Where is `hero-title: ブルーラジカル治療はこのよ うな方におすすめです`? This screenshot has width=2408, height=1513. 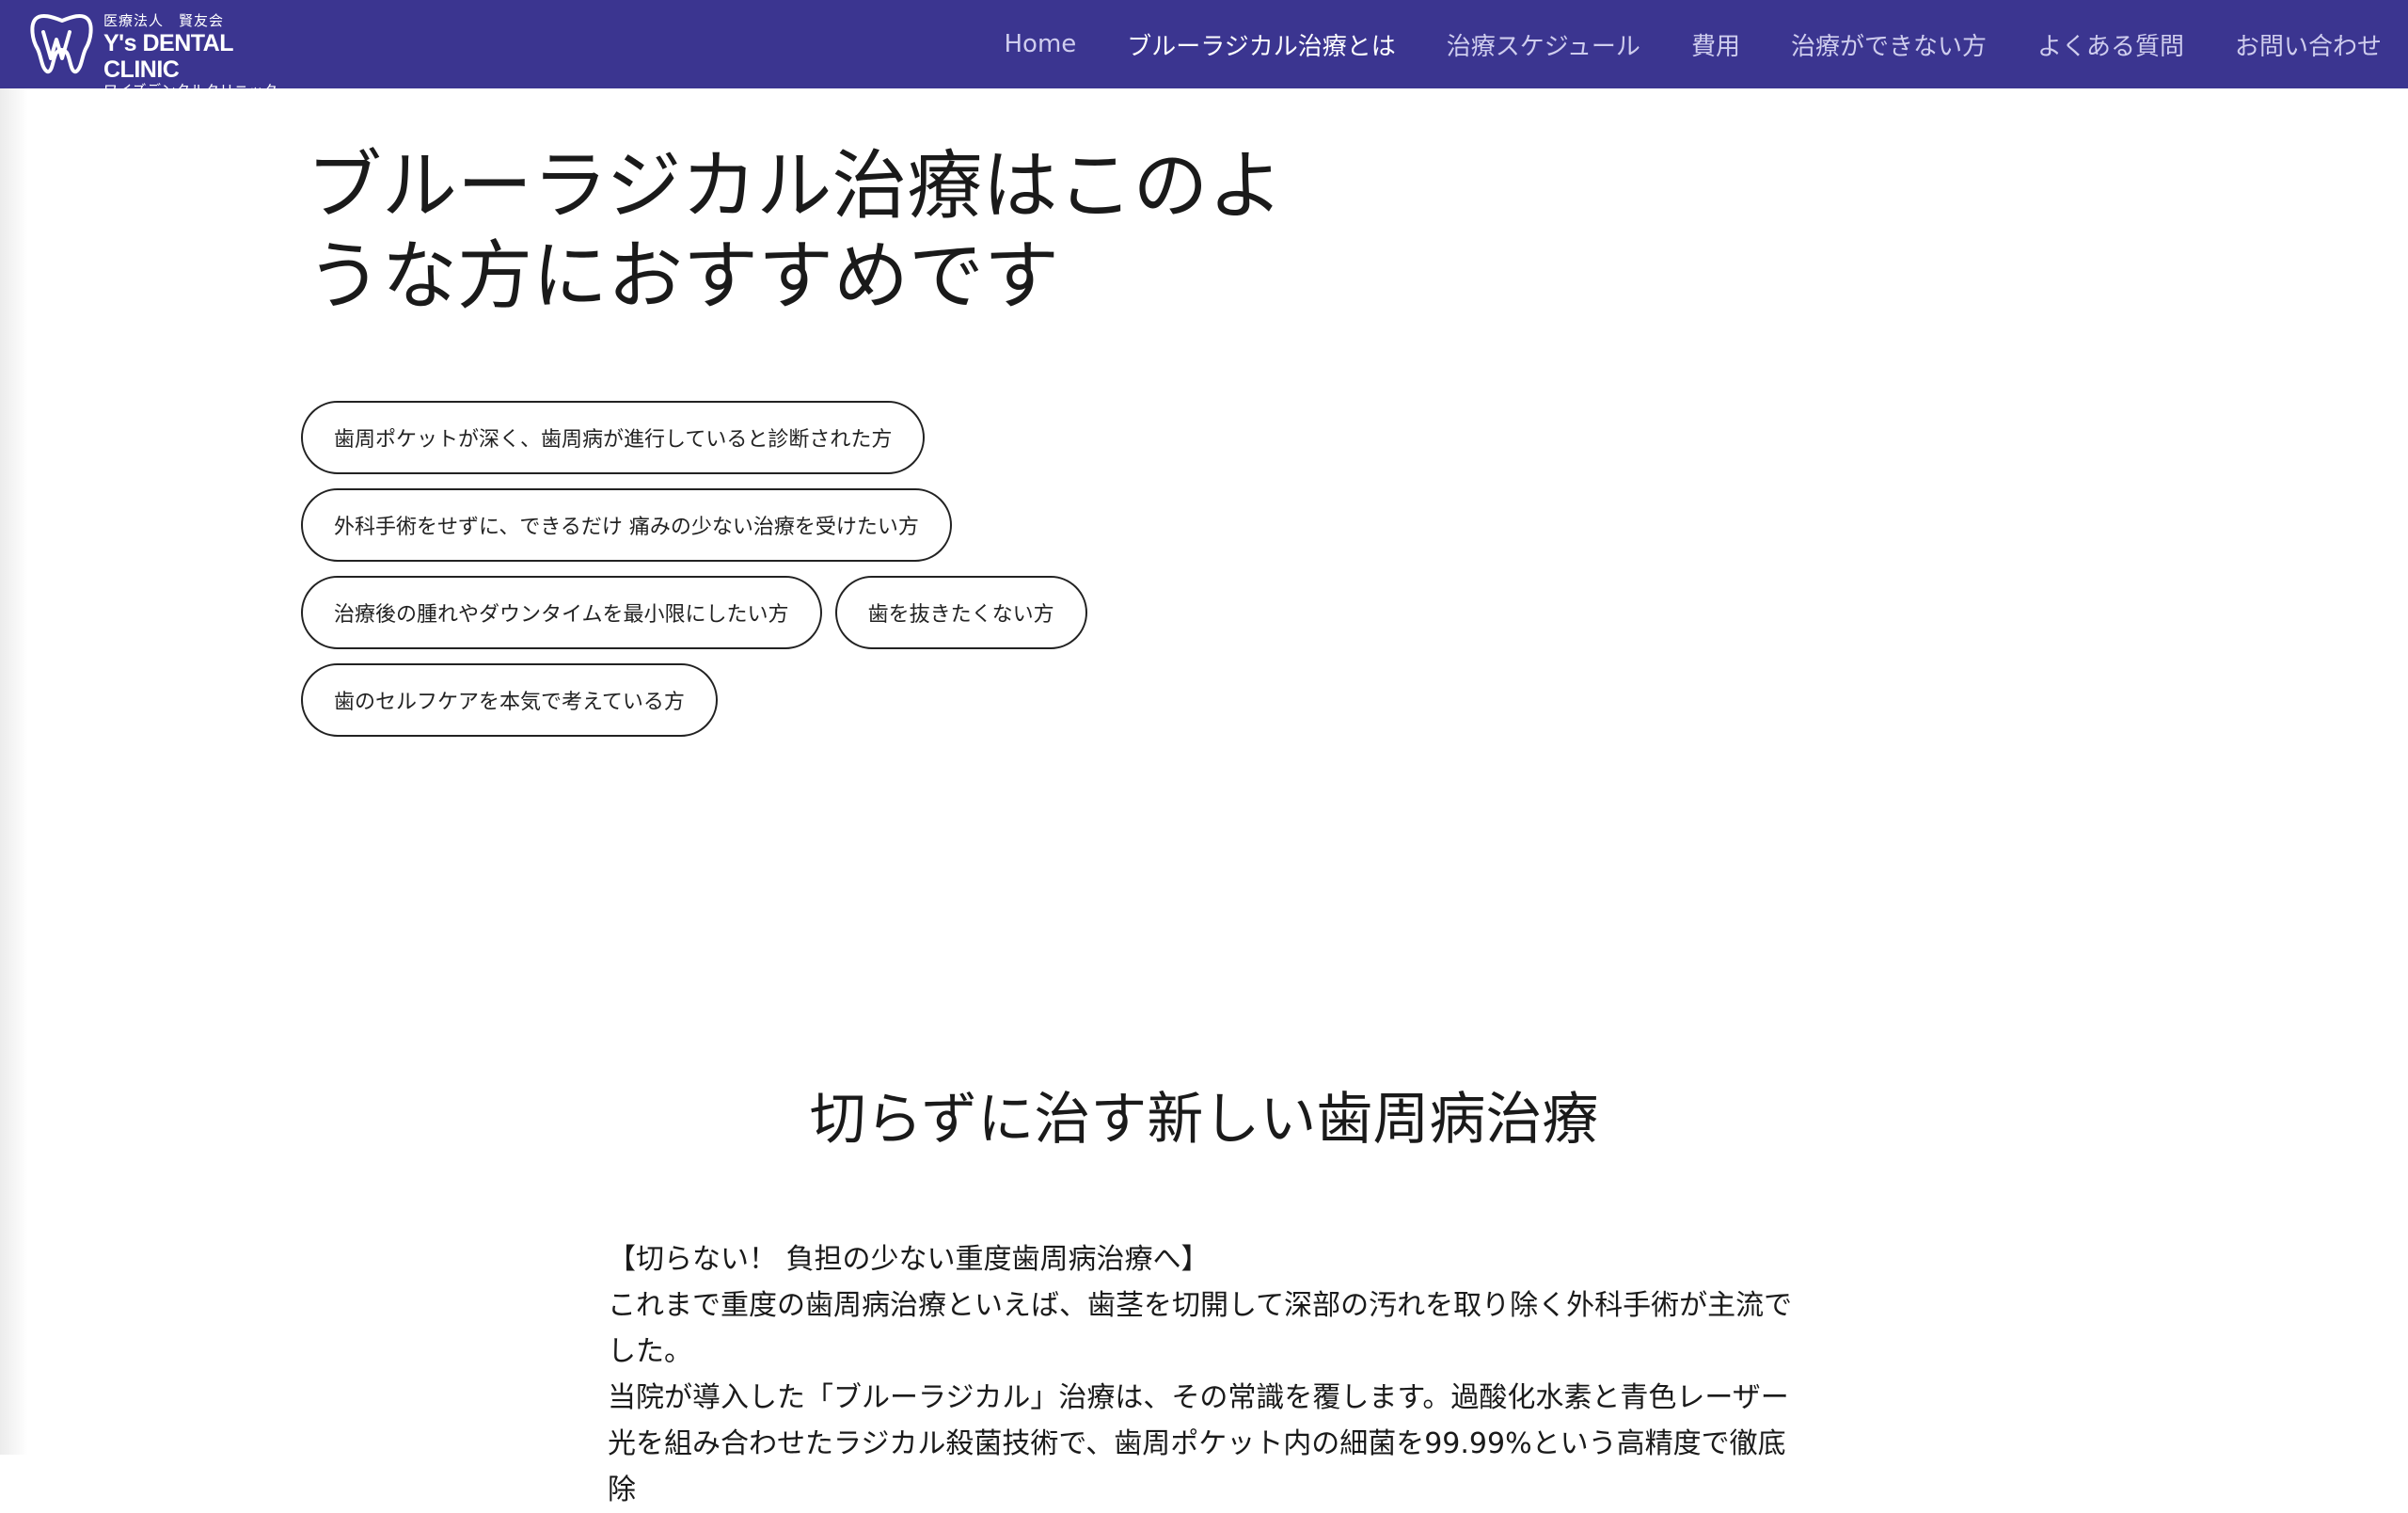
hero-title: ブルーラジカル治療はこのよ うな方におすすめです is located at coordinates (824, 231).